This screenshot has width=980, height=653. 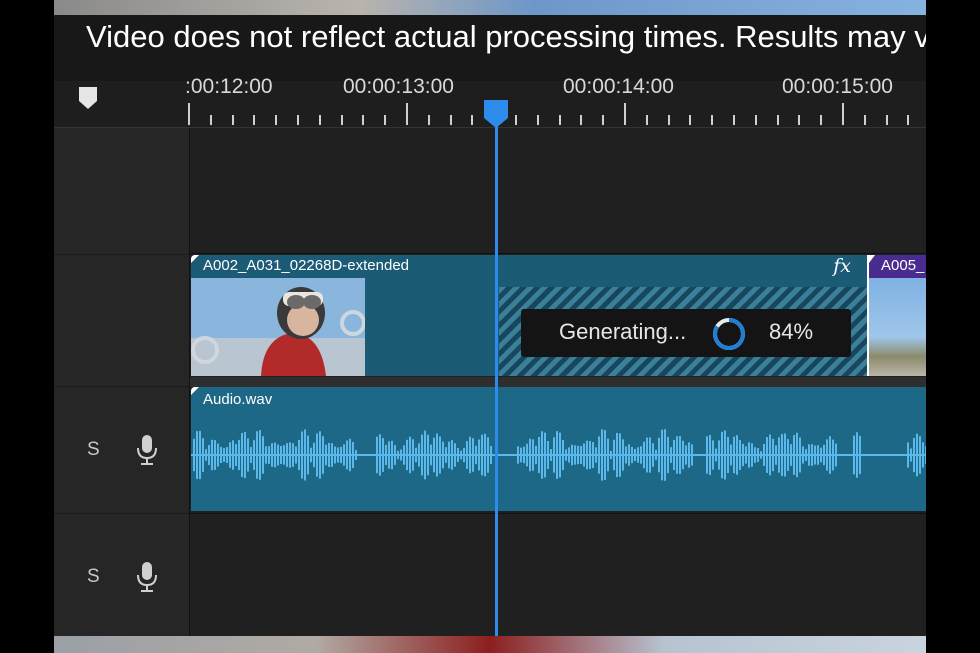 I want to click on track-gutter, so click(x=558, y=382).